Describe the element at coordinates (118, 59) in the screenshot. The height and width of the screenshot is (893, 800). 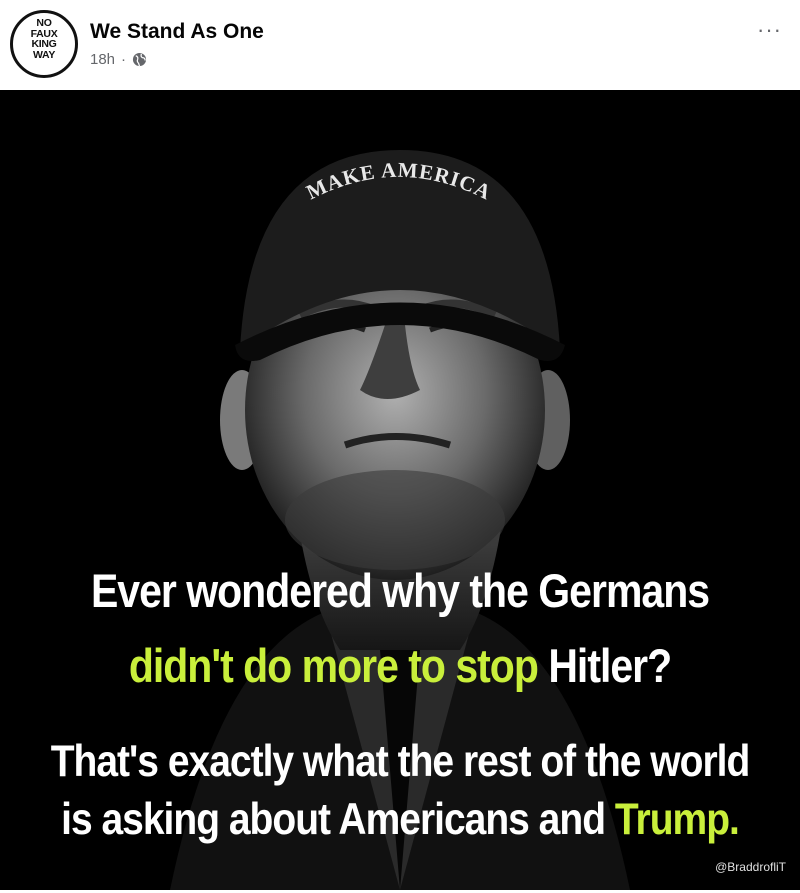
I see `post-meta: 18h ·` at that location.